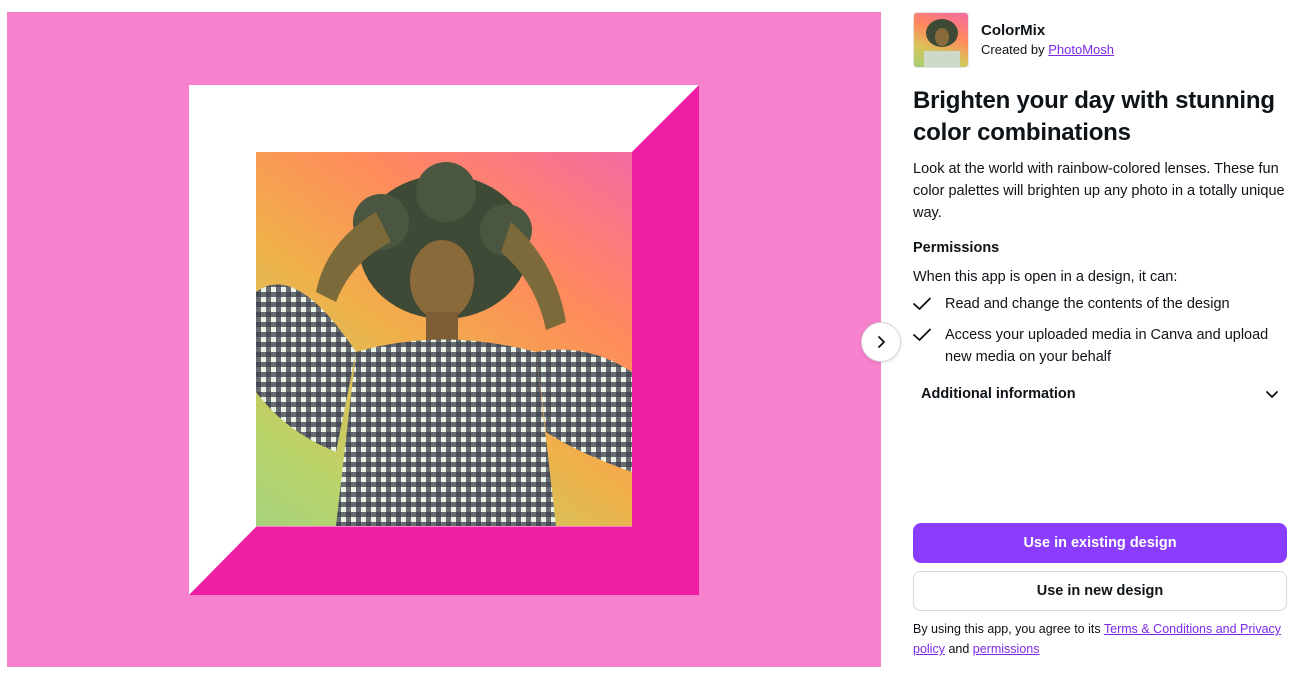  What do you see at coordinates (1007, 629) in the screenshot?
I see `terms-prefix: By using this app, you agree to its` at bounding box center [1007, 629].